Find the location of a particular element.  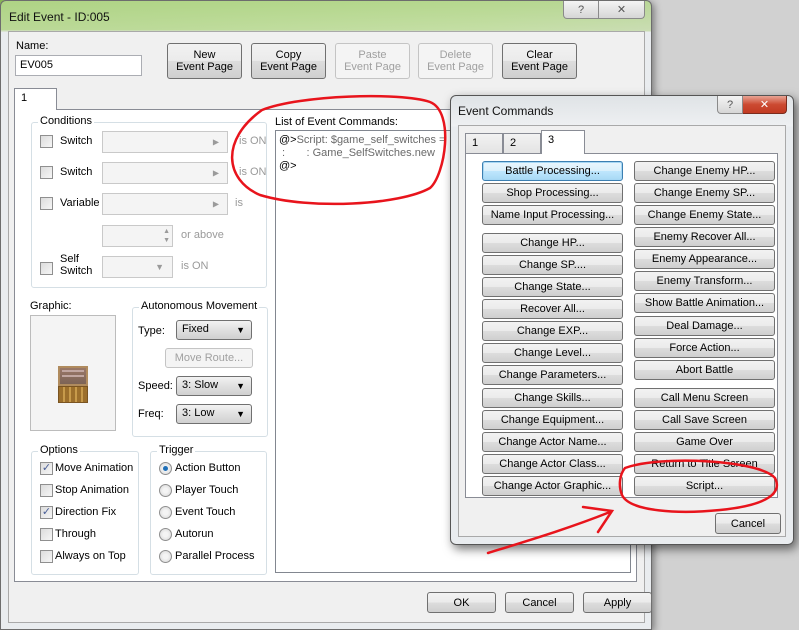

copy-event-page-label-2: Event Page is located at coordinates (288, 67).